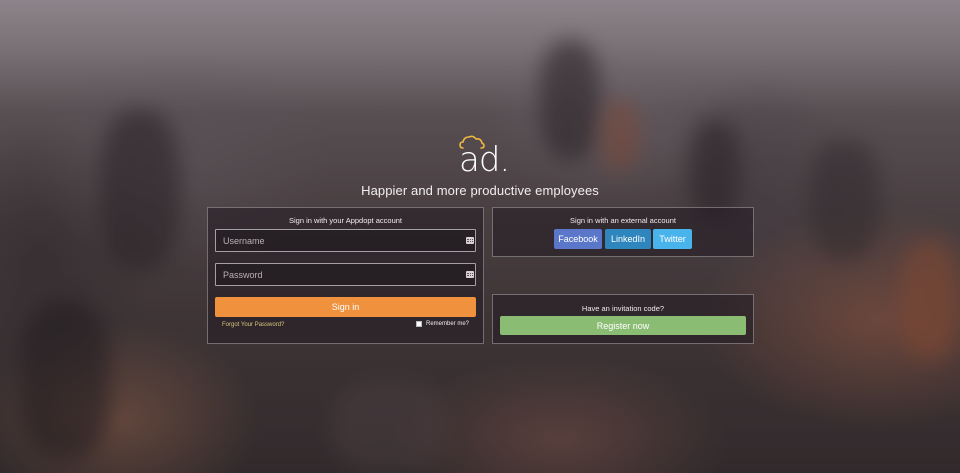 Image resolution: width=960 pixels, height=473 pixels. What do you see at coordinates (419, 324) in the screenshot?
I see `remember-me-checkbox` at bounding box center [419, 324].